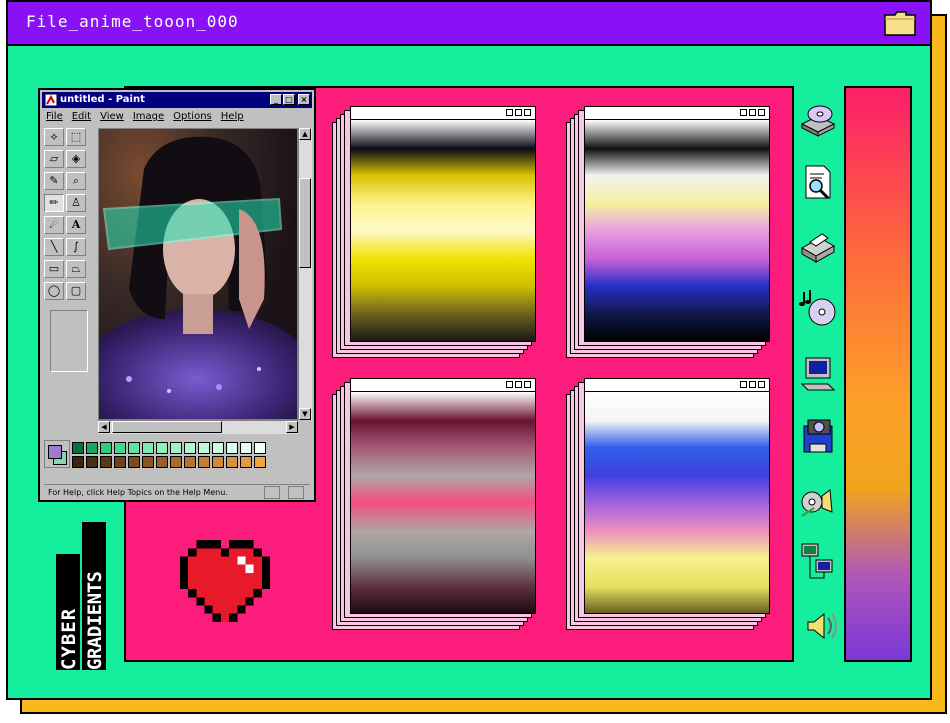 The height and width of the screenshot is (723, 950). Describe the element at coordinates (104, 427) in the screenshot. I see `scroll-left-button: ◀` at that location.